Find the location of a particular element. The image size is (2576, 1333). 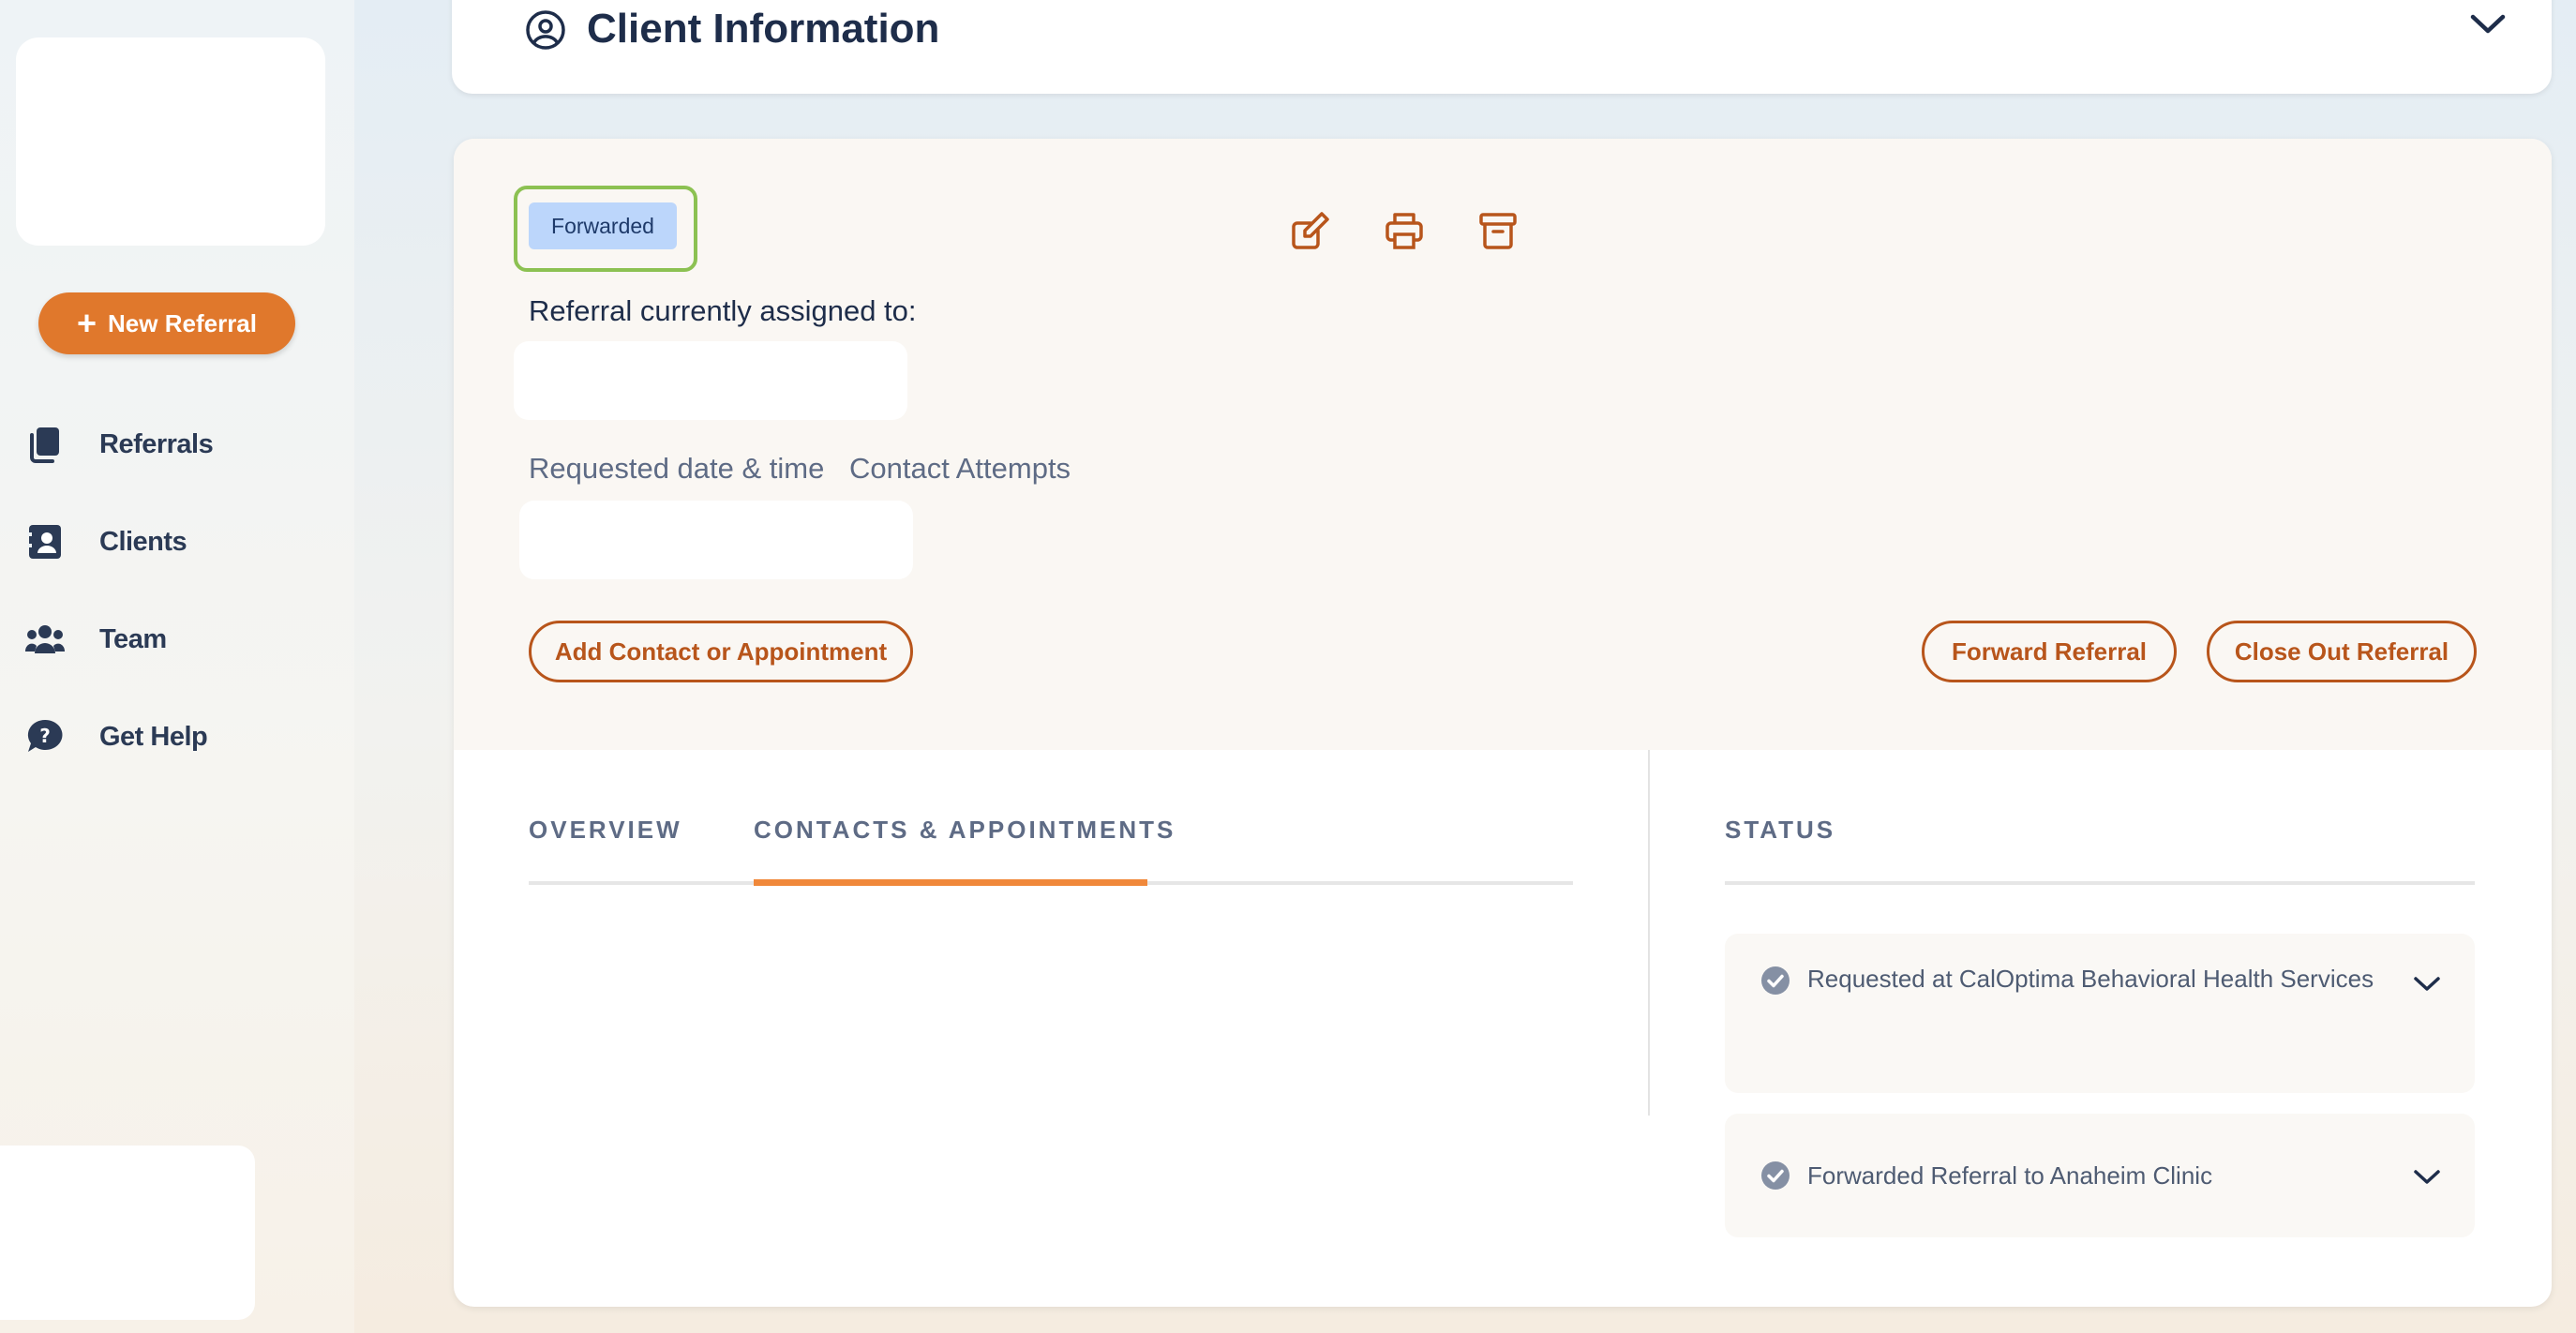

tab-contacts-appointments: CONTACTS & APPOINTMENTS is located at coordinates (965, 830).